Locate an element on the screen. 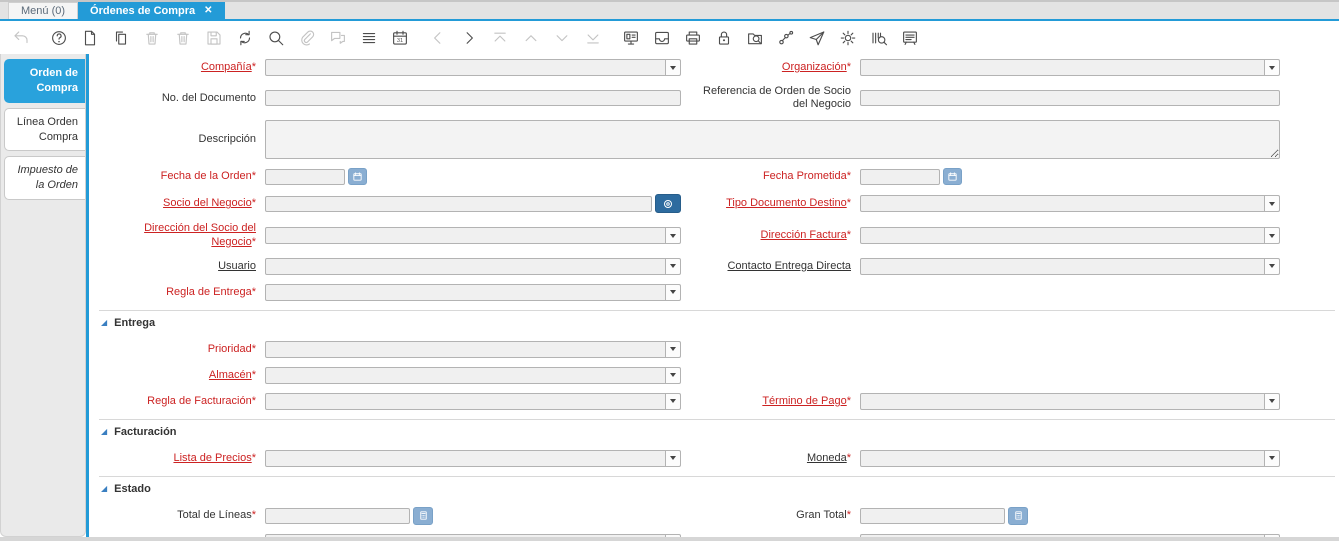 The image size is (1339, 541). contacto-entrega-field is located at coordinates (1070, 266).